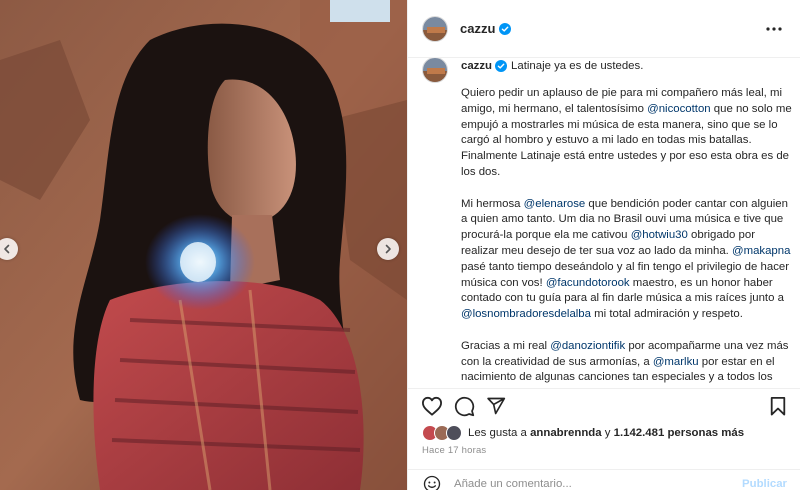 The image size is (800, 490). I want to click on mention-link: @makapna, so click(761, 251).